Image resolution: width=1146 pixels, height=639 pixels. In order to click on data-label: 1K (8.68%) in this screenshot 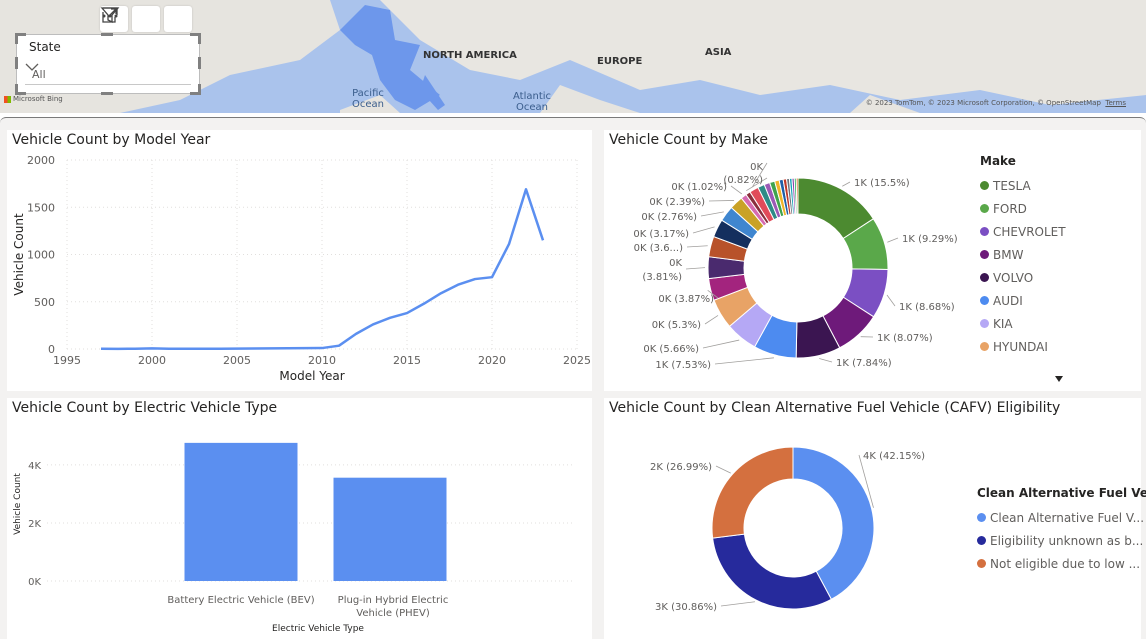, I will do `click(927, 307)`.